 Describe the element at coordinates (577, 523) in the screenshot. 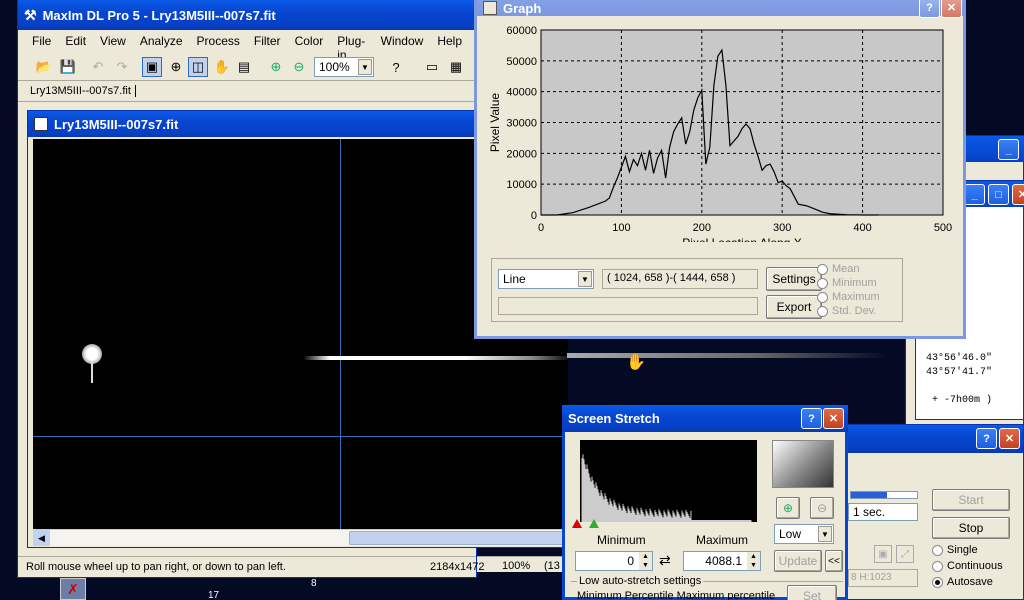

I see `min-marker-icon` at that location.